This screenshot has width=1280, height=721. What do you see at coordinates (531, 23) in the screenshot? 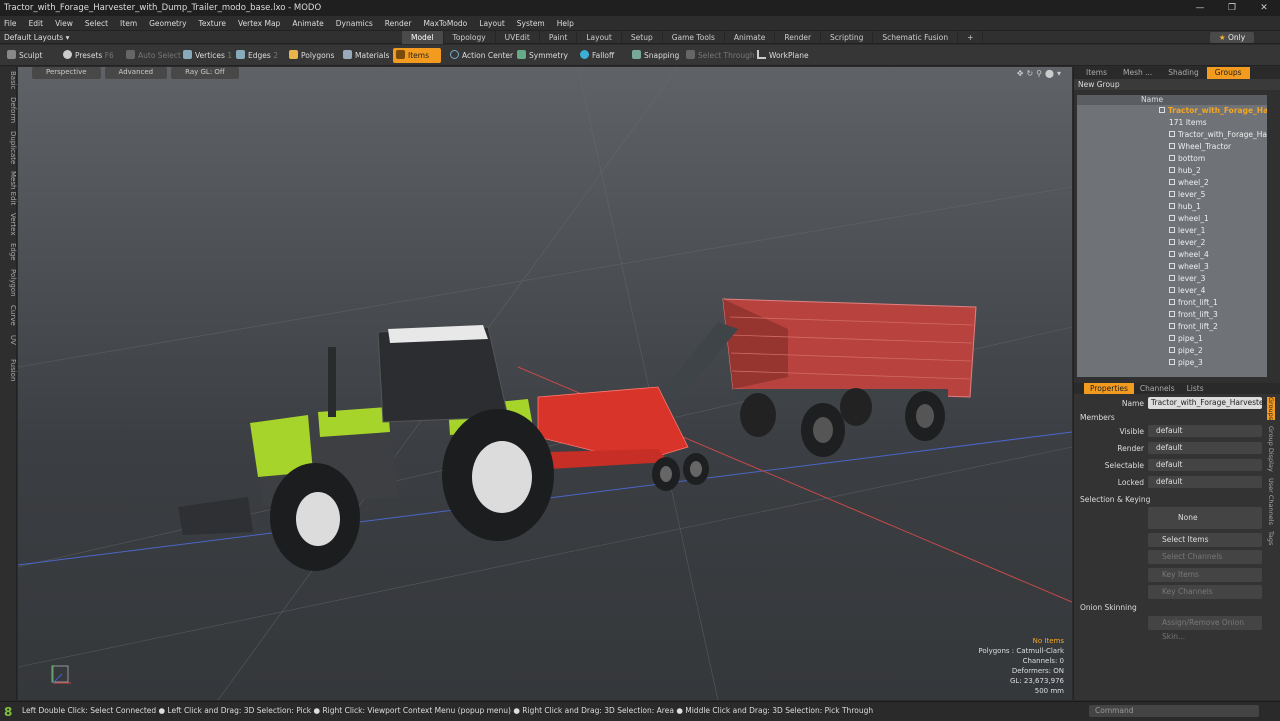
I see `menu-system: System` at bounding box center [531, 23].